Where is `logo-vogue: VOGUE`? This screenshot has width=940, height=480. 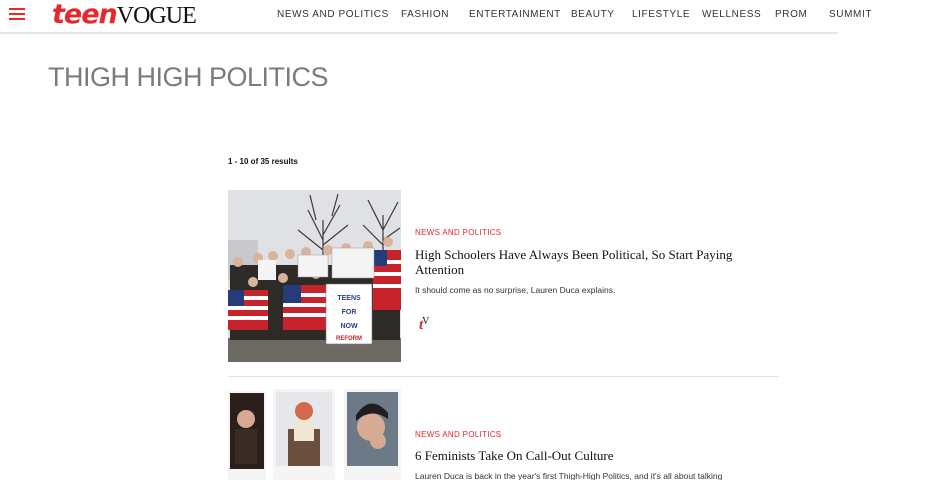
logo-vogue: VOGUE is located at coordinates (156, 16).